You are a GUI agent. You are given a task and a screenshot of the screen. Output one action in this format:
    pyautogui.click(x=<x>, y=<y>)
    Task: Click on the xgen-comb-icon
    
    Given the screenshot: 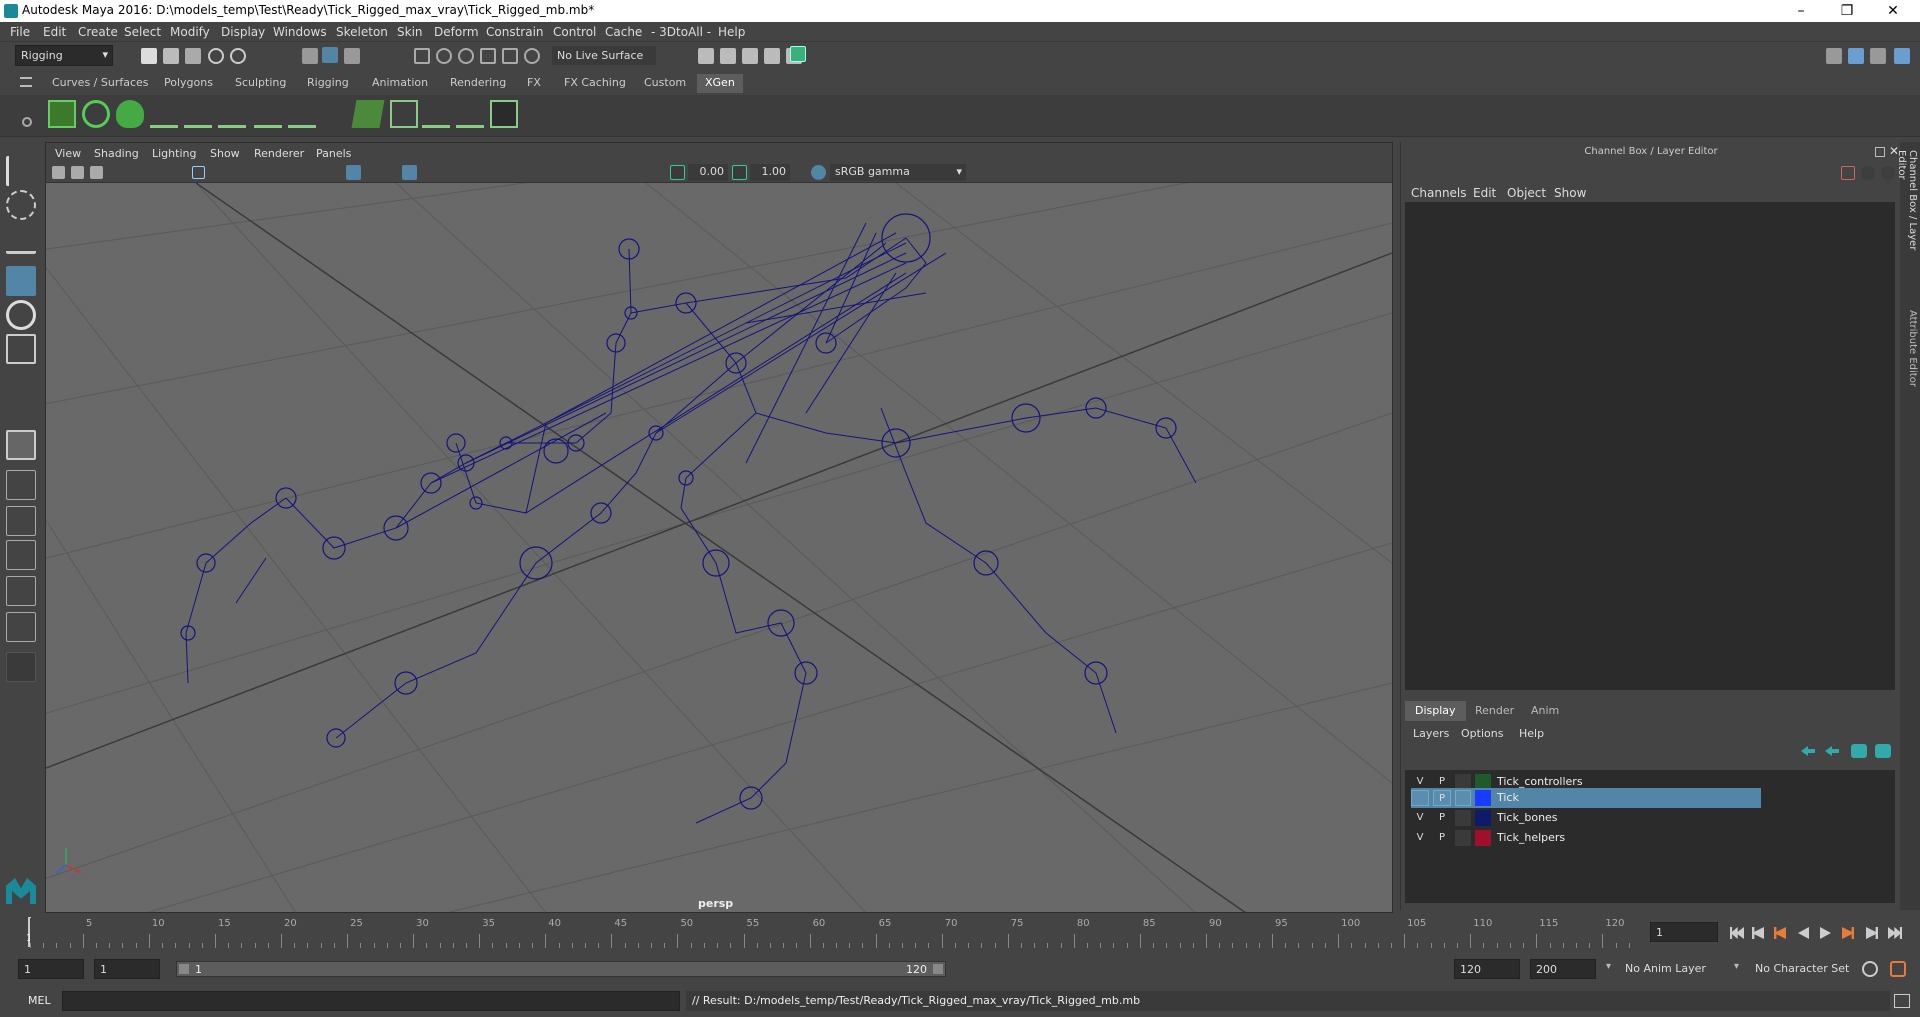 What is the action you would take?
    pyautogui.click(x=470, y=114)
    